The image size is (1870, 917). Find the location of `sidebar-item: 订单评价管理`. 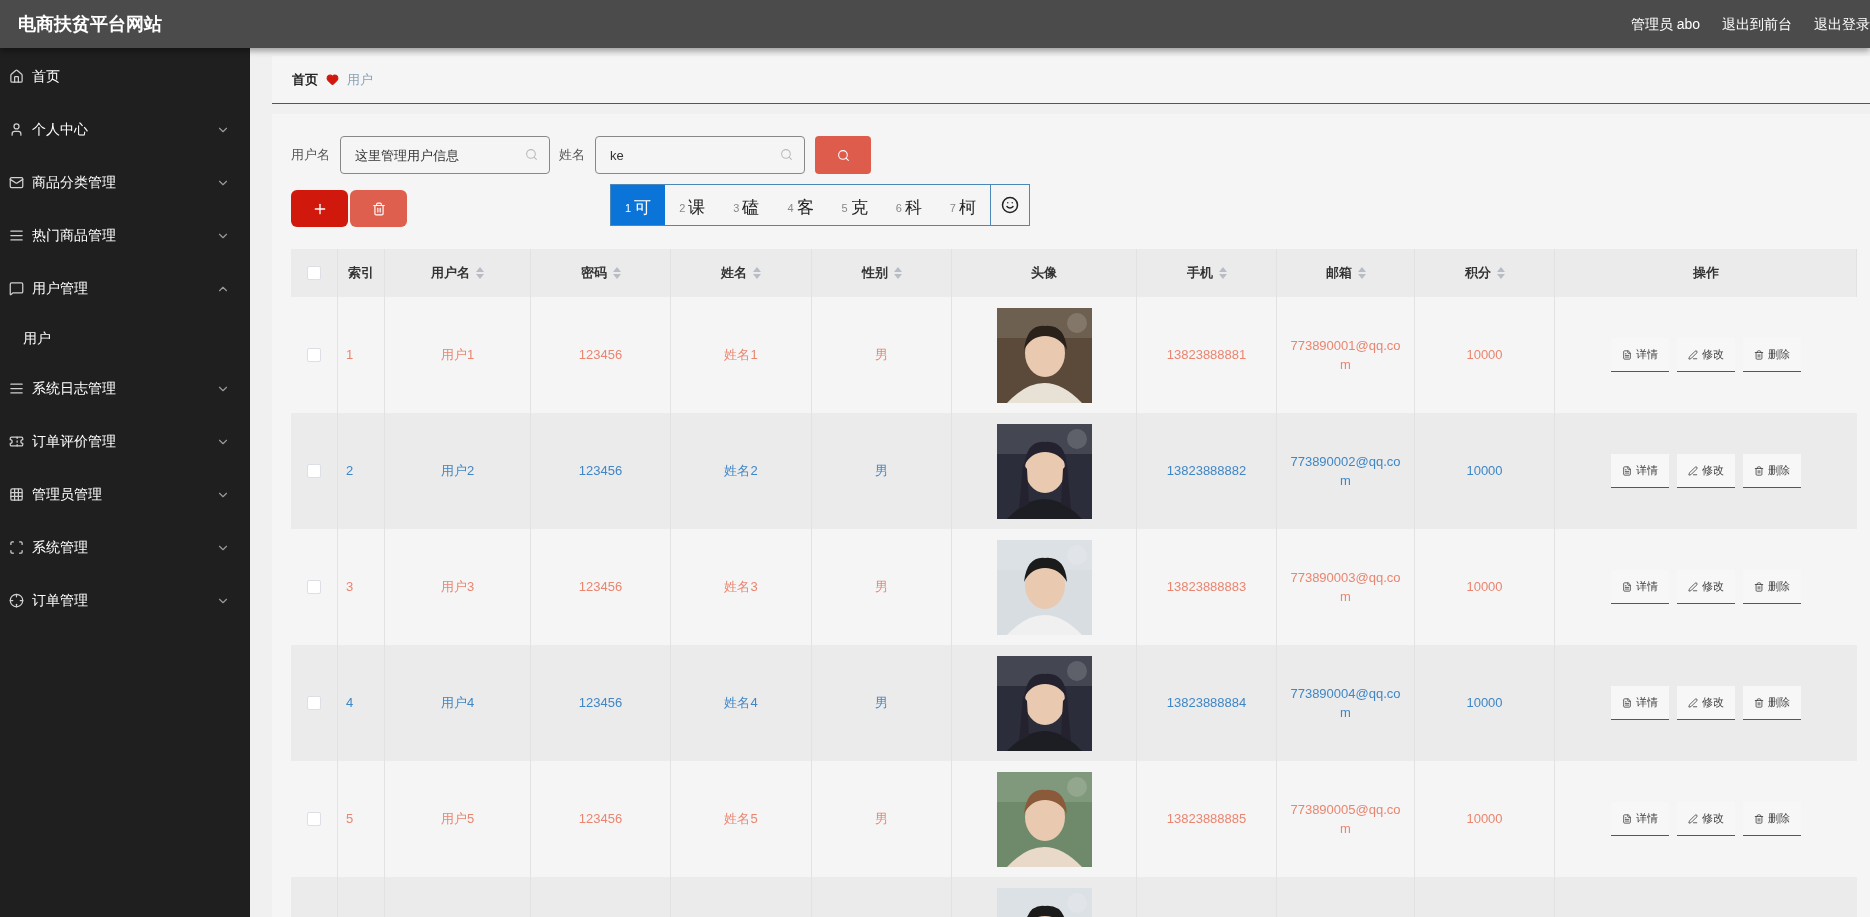

sidebar-item: 订单评价管理 is located at coordinates (125, 441).